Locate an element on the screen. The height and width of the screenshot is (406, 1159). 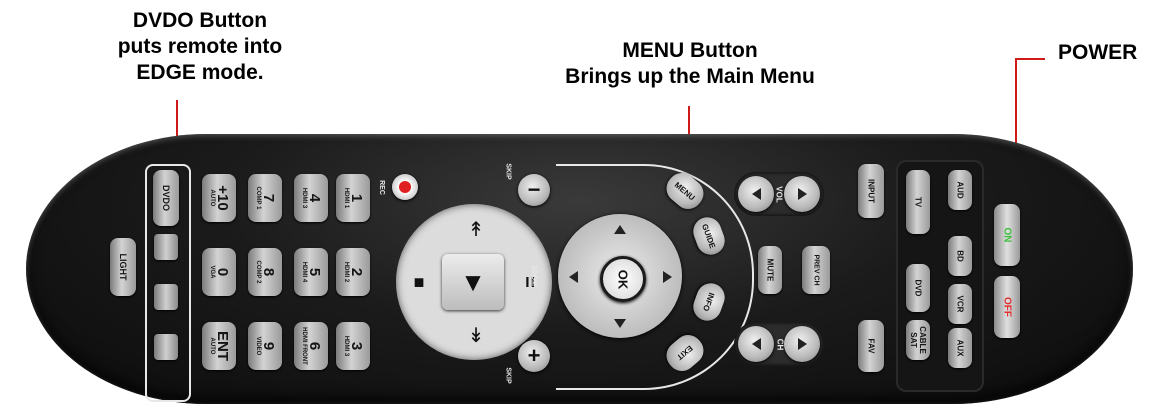
channel-up-button is located at coordinates (802, 344).